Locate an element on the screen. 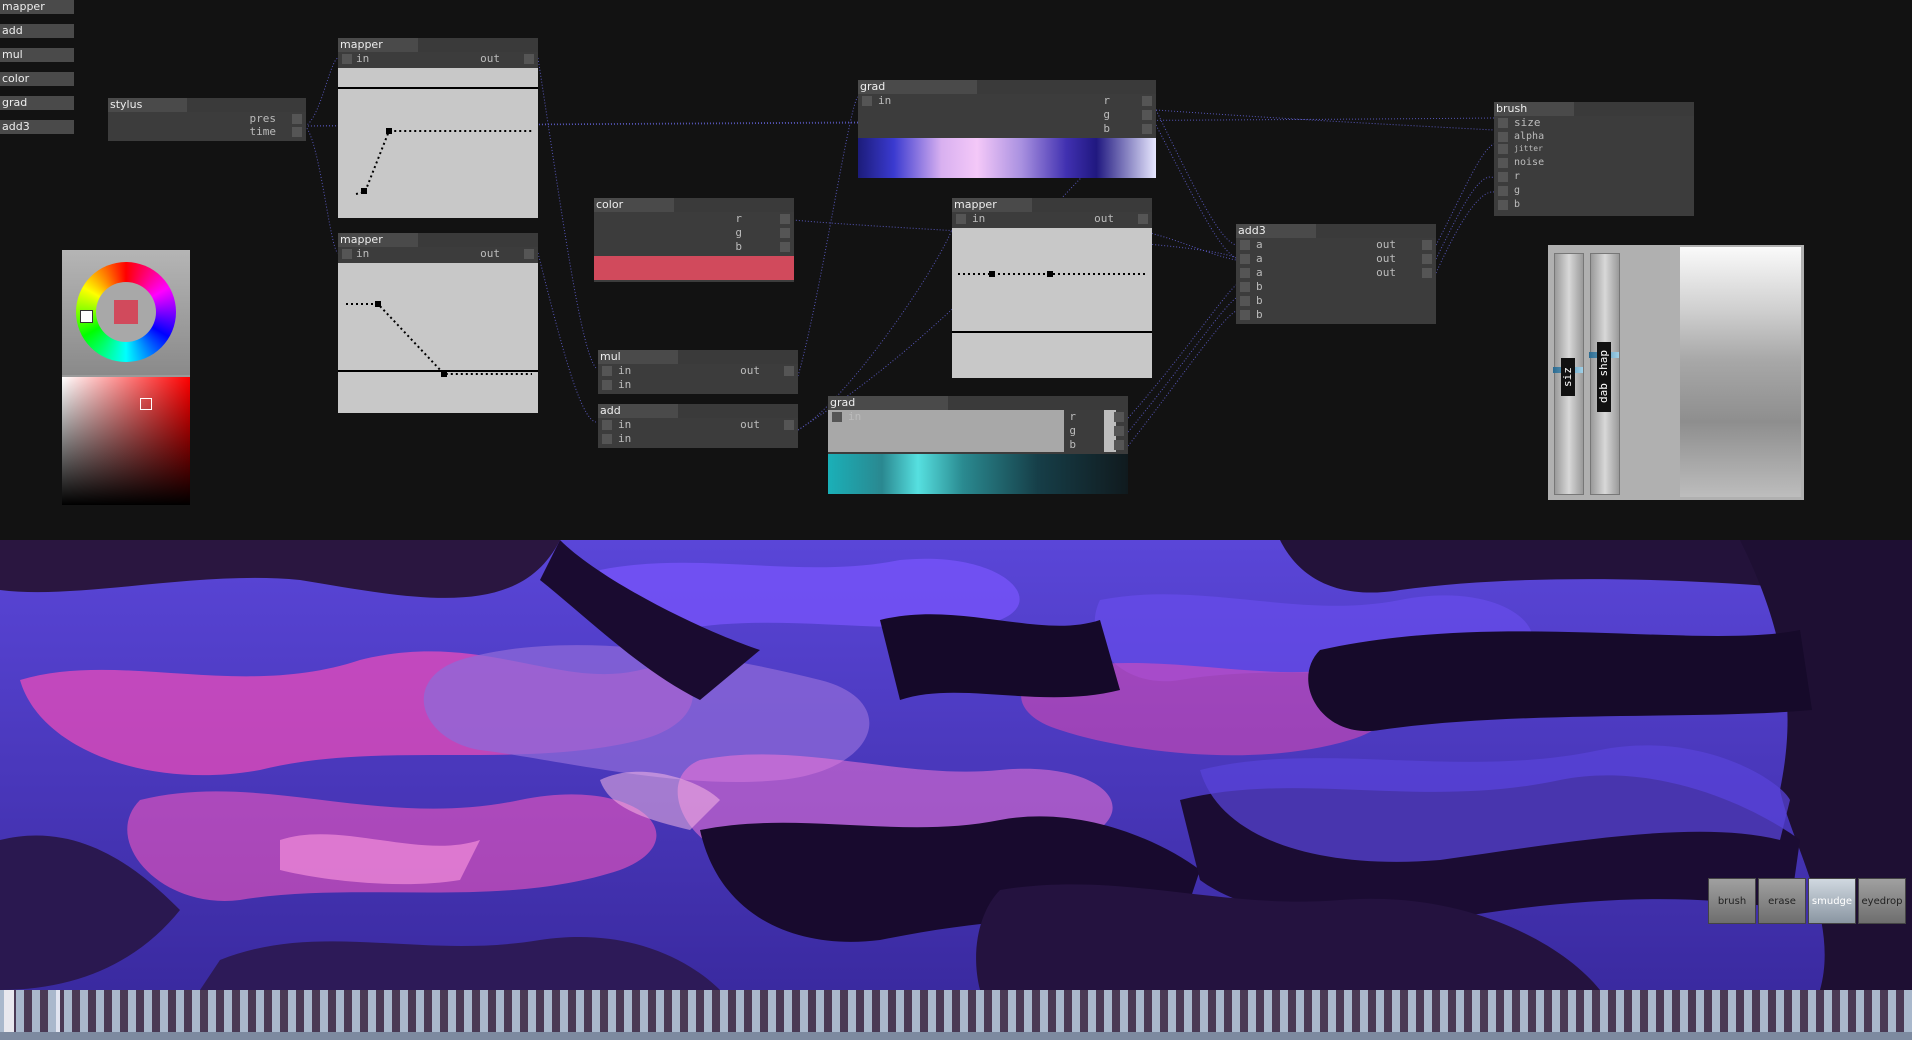 This screenshot has width=1912, height=1040. port-label: g is located at coordinates (738, 232).